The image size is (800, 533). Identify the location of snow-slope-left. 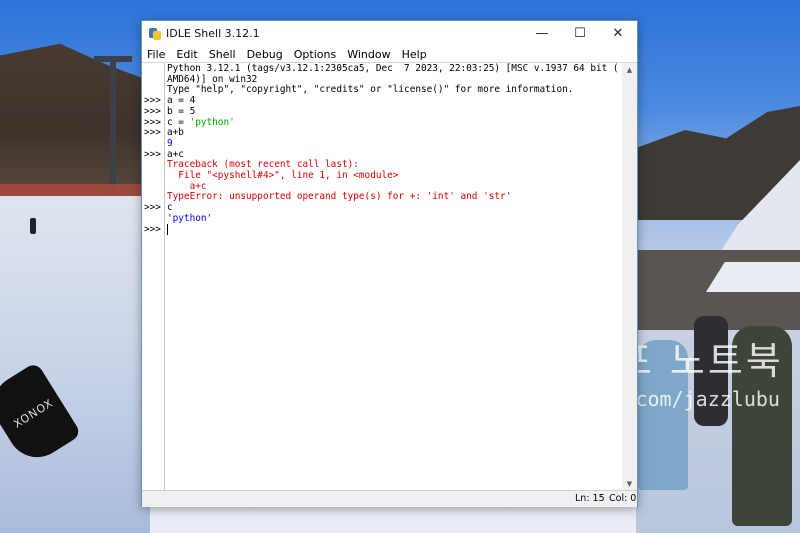
(75, 364).